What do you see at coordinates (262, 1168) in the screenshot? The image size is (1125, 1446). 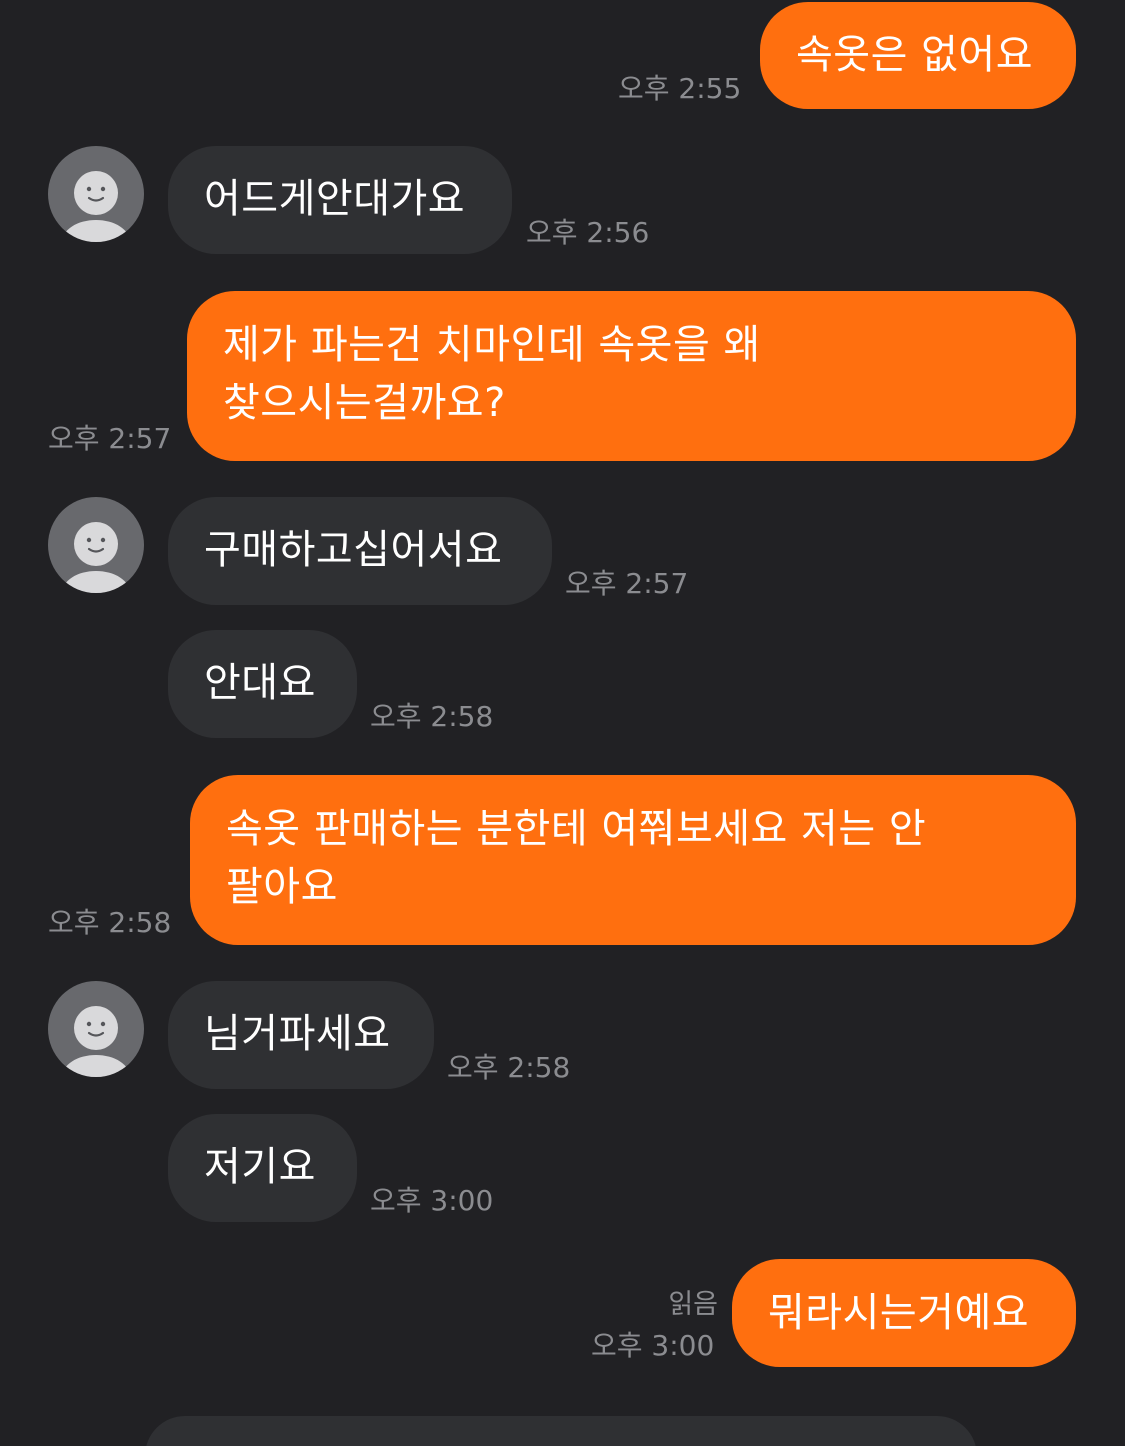 I see `their-message-bubble: 저기요` at bounding box center [262, 1168].